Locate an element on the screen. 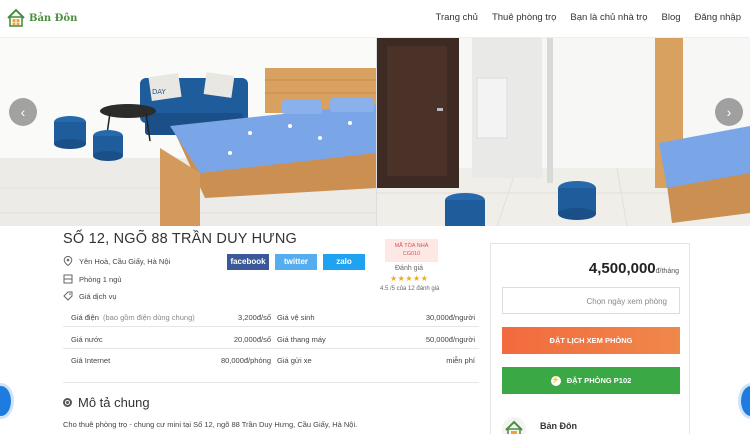  room-icon is located at coordinates (68, 279).